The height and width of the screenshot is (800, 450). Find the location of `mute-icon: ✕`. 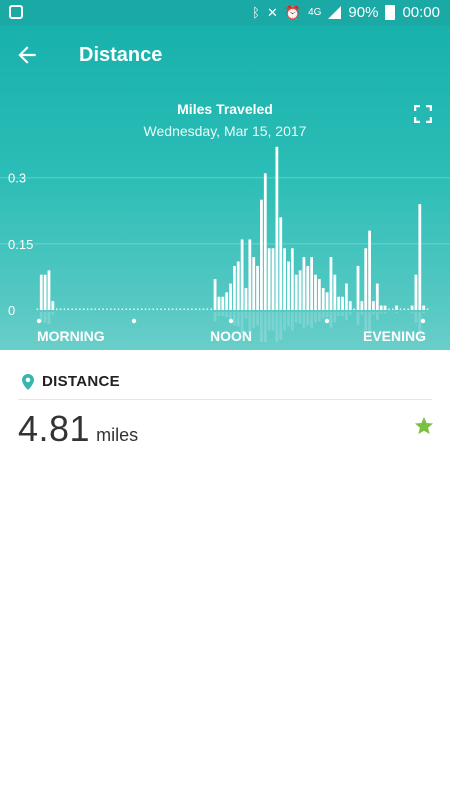

mute-icon: ✕ is located at coordinates (272, 12).